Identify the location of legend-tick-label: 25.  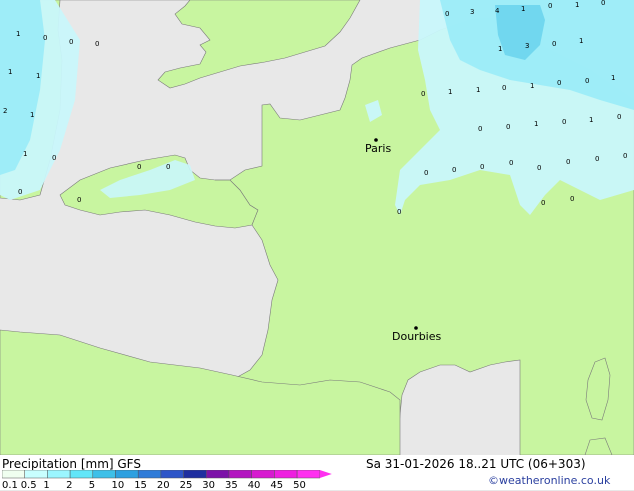
(186, 485).